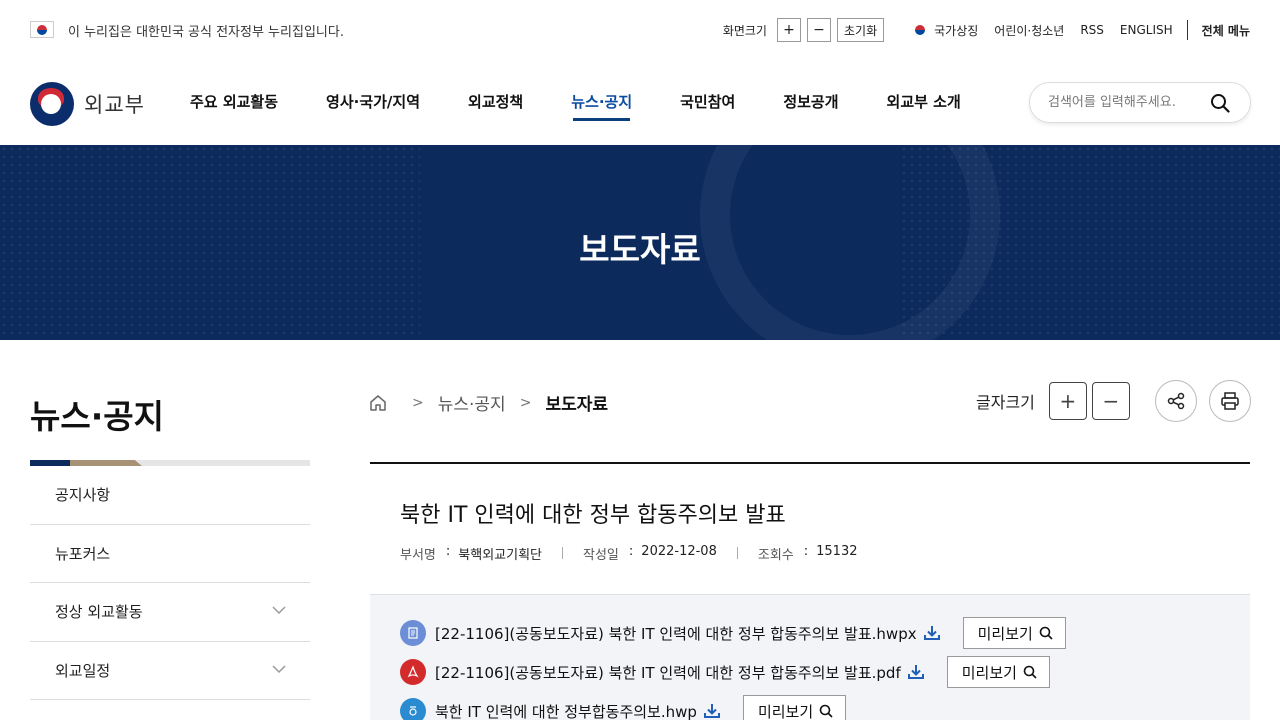 This screenshot has width=1280, height=720. I want to click on divider, so click(1187, 30).